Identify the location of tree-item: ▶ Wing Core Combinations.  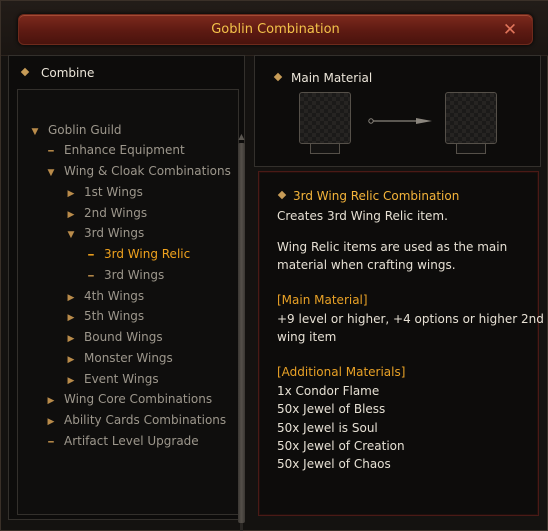
(129, 399).